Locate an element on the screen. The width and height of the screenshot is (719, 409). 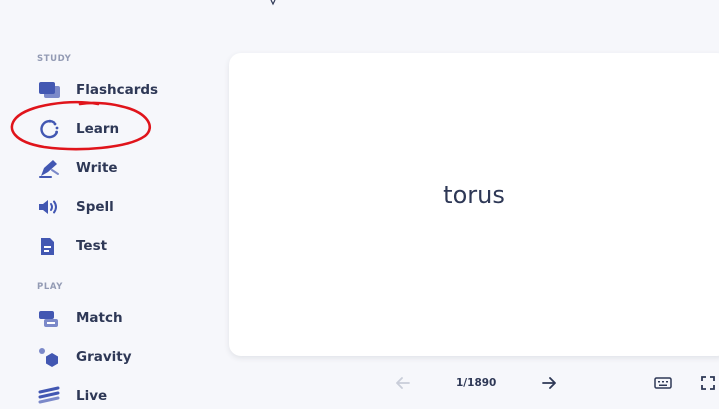
sidebar-item-label: Test is located at coordinates (92, 246).